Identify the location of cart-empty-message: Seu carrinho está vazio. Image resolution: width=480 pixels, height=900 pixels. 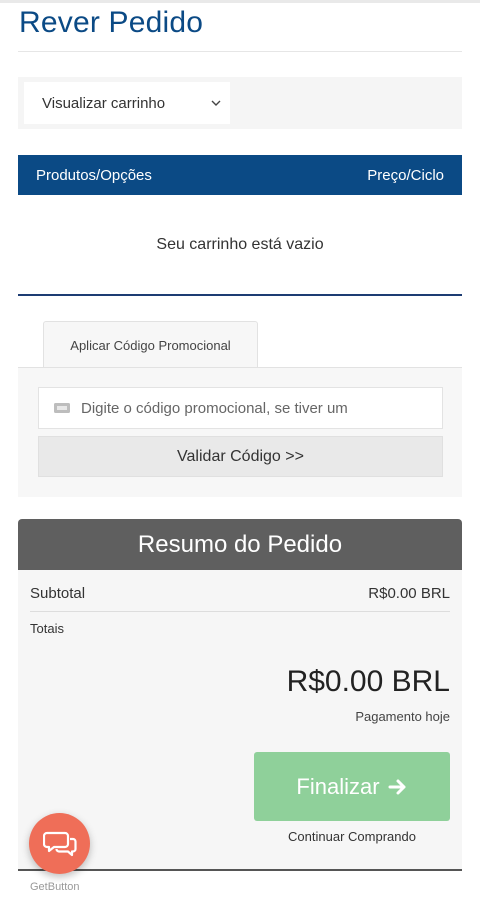
(240, 245).